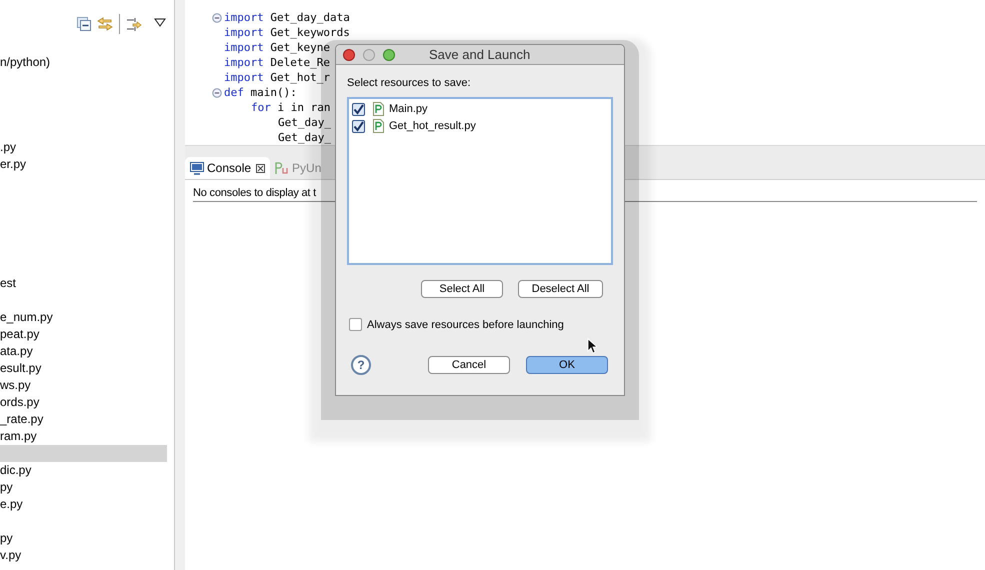 The height and width of the screenshot is (570, 985). What do you see at coordinates (592, 346) in the screenshot?
I see `mouse-pointer-icon` at bounding box center [592, 346].